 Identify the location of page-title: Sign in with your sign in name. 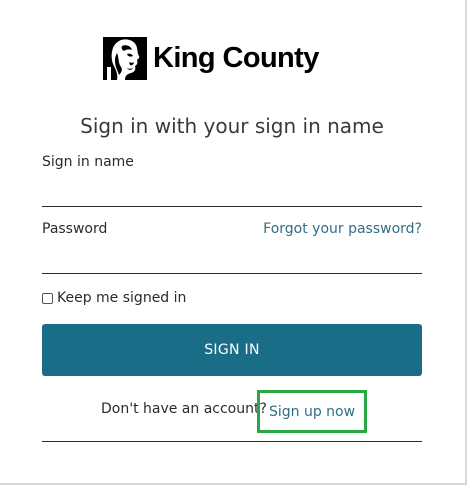
(232, 126).